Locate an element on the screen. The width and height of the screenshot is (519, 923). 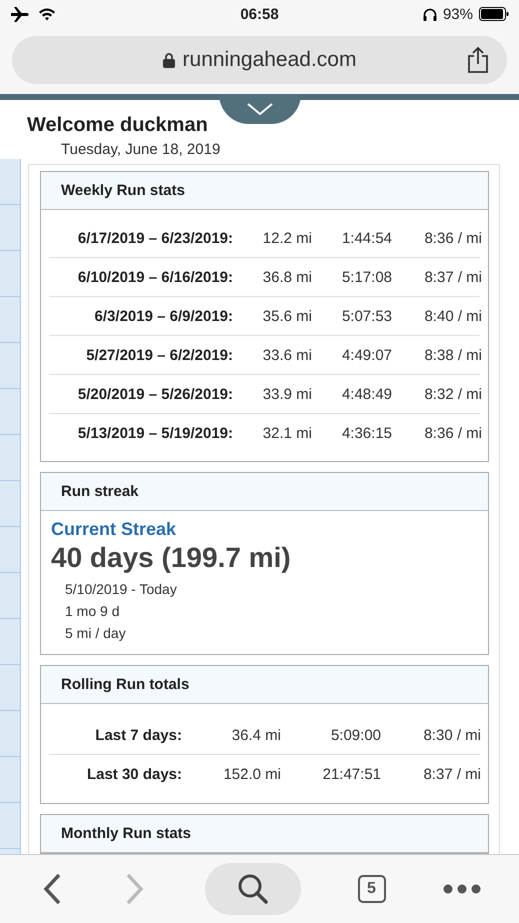
pace-cell-text: 8:38 / mi is located at coordinates (452, 355).